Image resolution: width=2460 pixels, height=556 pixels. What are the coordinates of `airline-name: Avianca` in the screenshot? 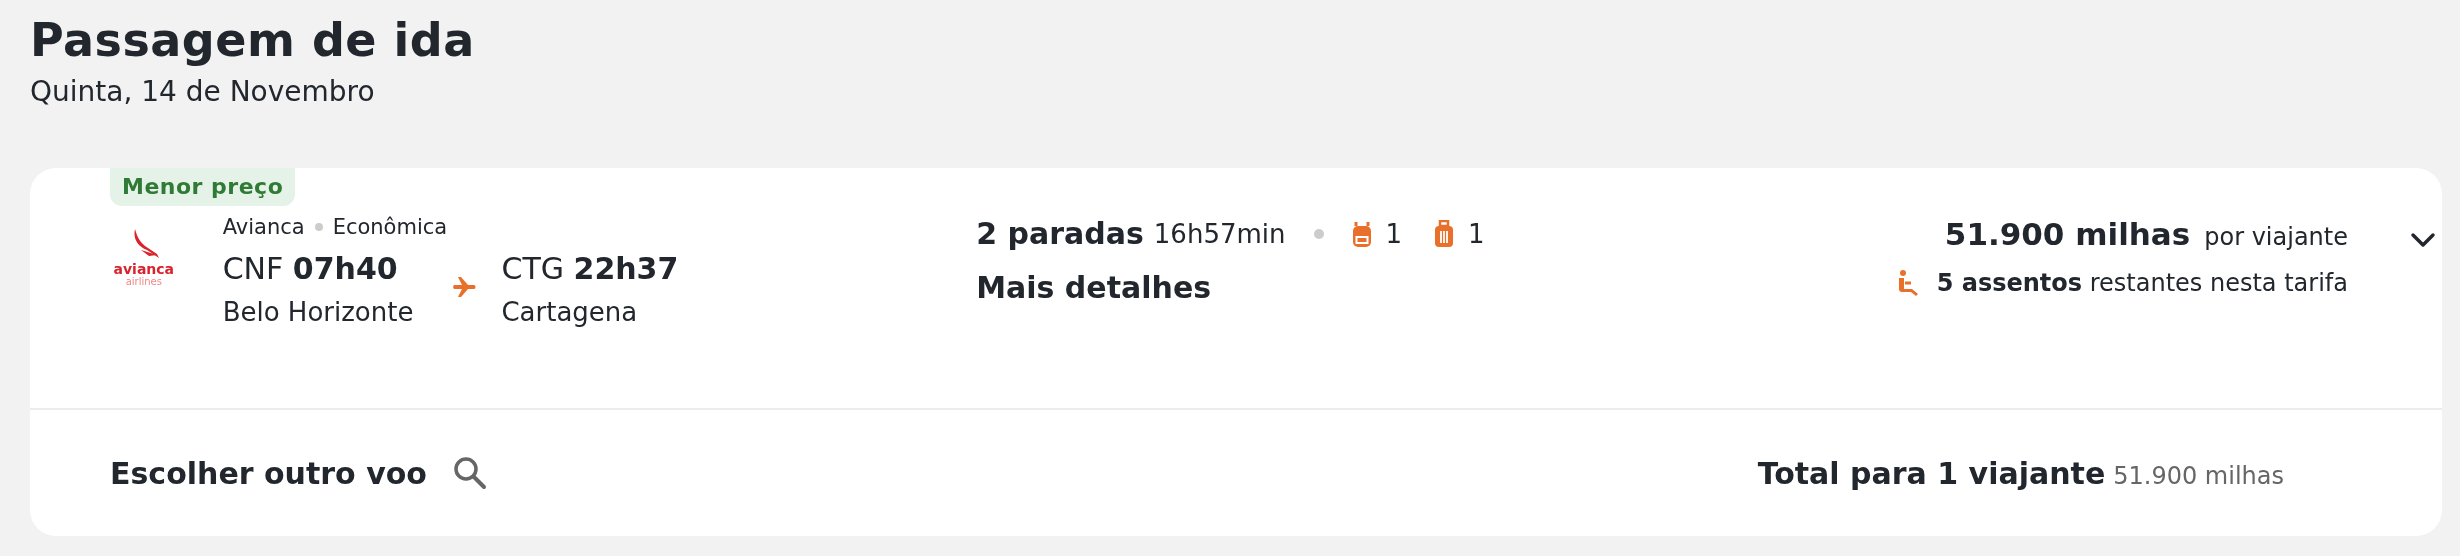 It's located at (263, 227).